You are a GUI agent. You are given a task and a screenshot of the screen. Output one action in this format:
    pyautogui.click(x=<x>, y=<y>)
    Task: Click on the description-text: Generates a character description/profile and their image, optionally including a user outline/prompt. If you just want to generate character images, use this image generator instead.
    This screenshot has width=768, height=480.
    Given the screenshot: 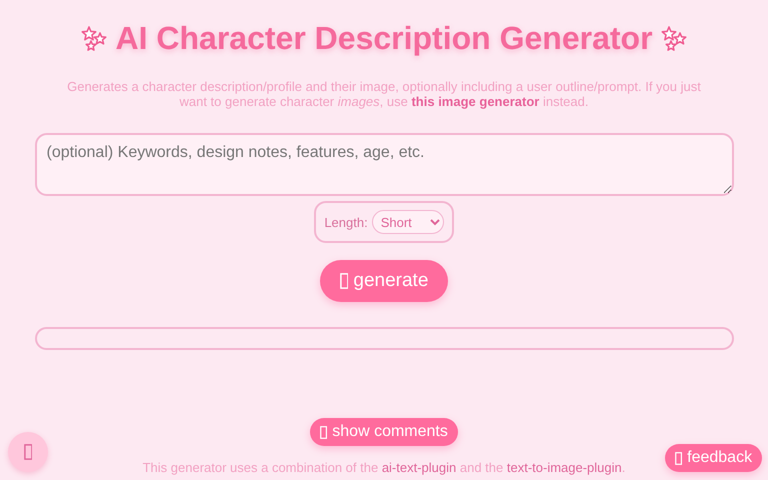 What is the action you would take?
    pyautogui.click(x=384, y=94)
    